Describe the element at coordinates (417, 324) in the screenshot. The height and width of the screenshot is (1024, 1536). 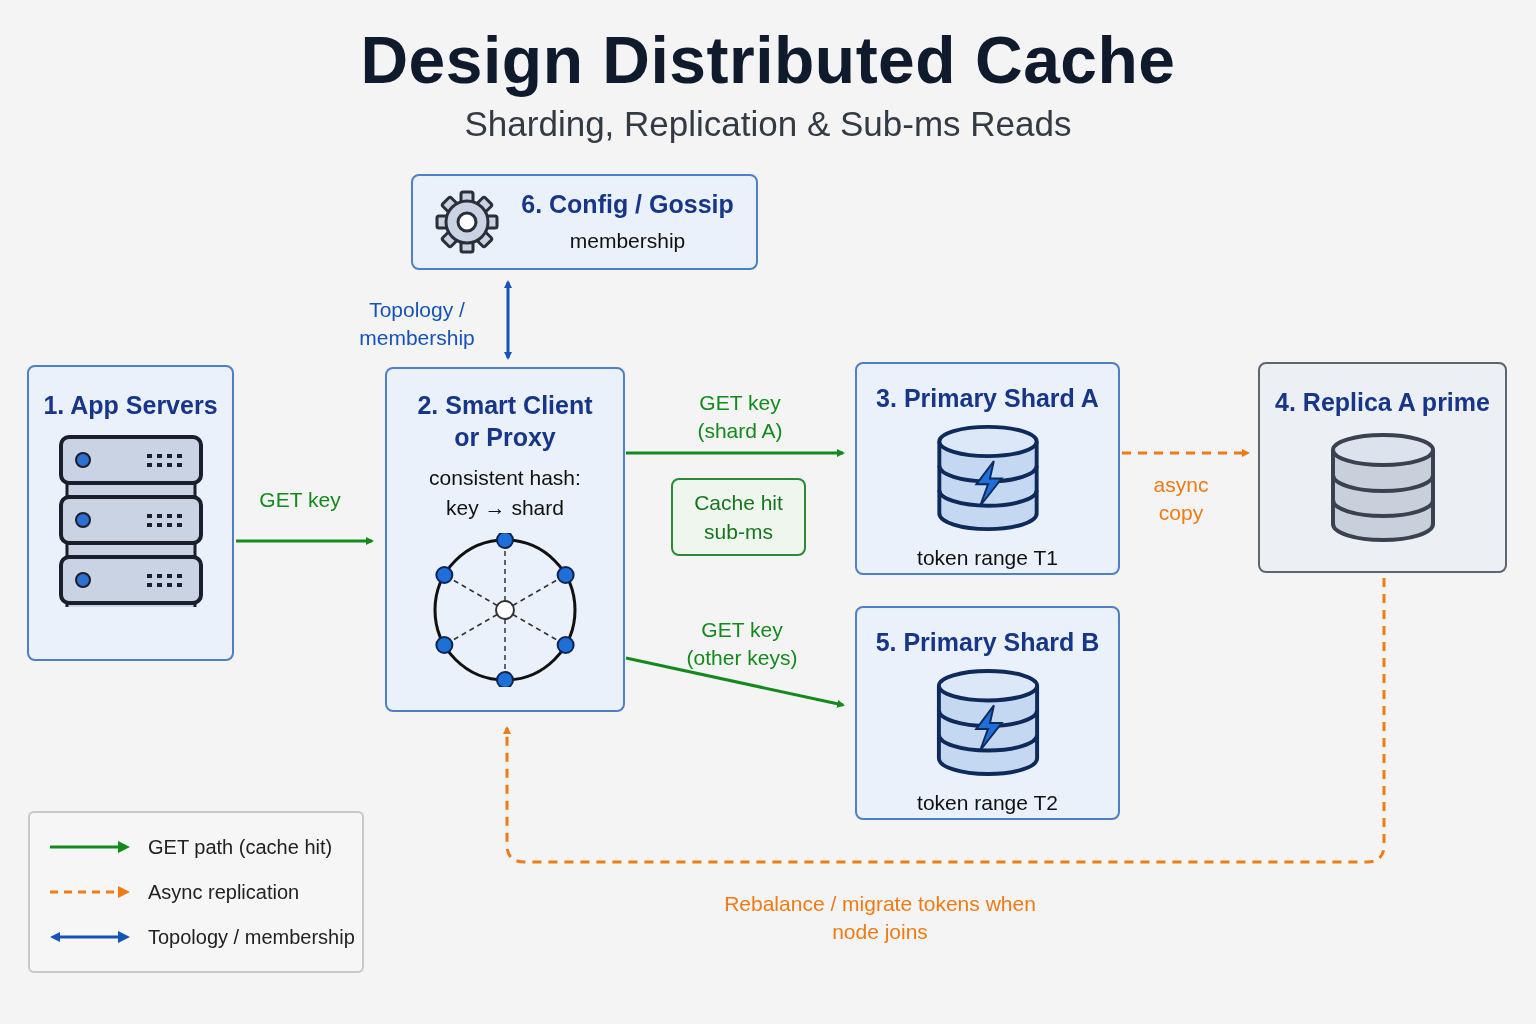
I see `edge-label: Topology / membership` at that location.